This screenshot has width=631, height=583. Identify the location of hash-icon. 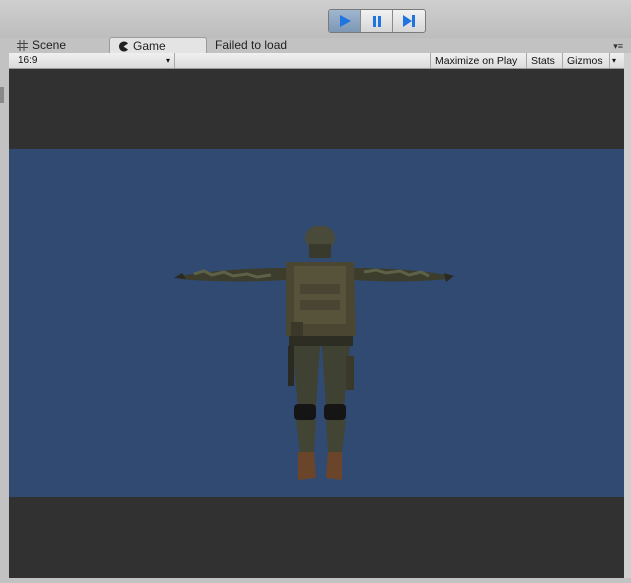
(22, 45).